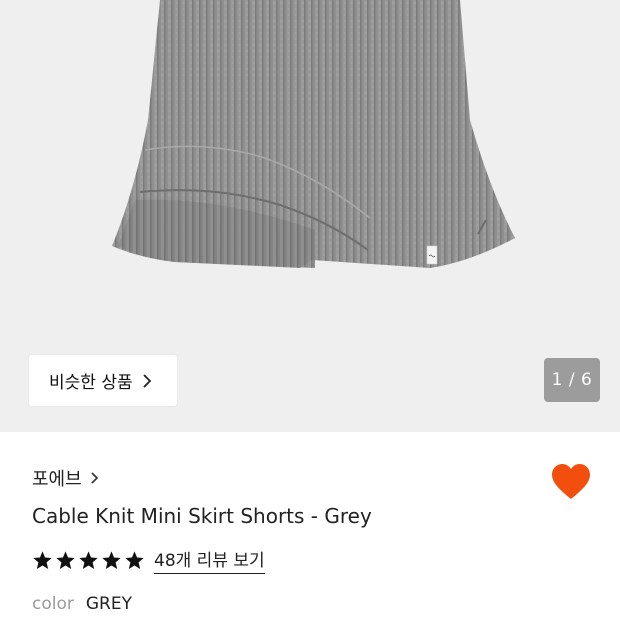 This screenshot has width=620, height=620. Describe the element at coordinates (108, 604) in the screenshot. I see `color-value: GREY` at that location.